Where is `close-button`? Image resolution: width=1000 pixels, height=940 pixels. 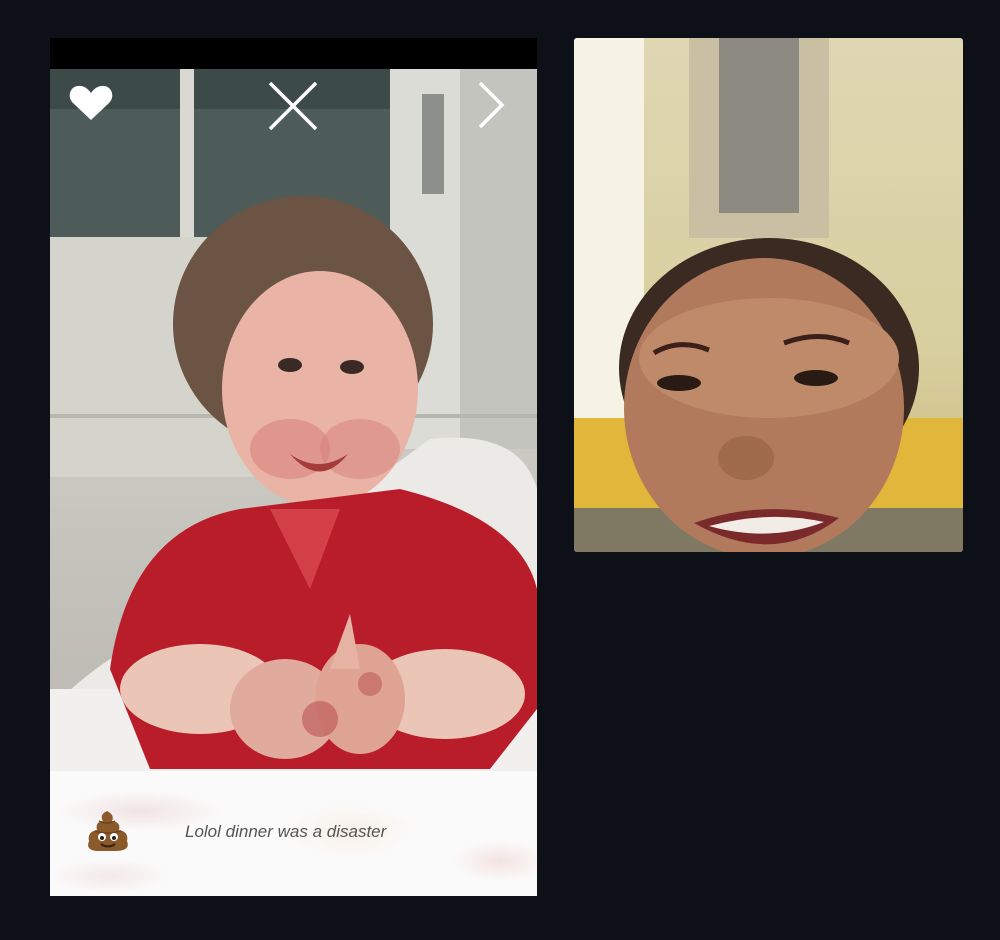
close-button is located at coordinates (293, 106).